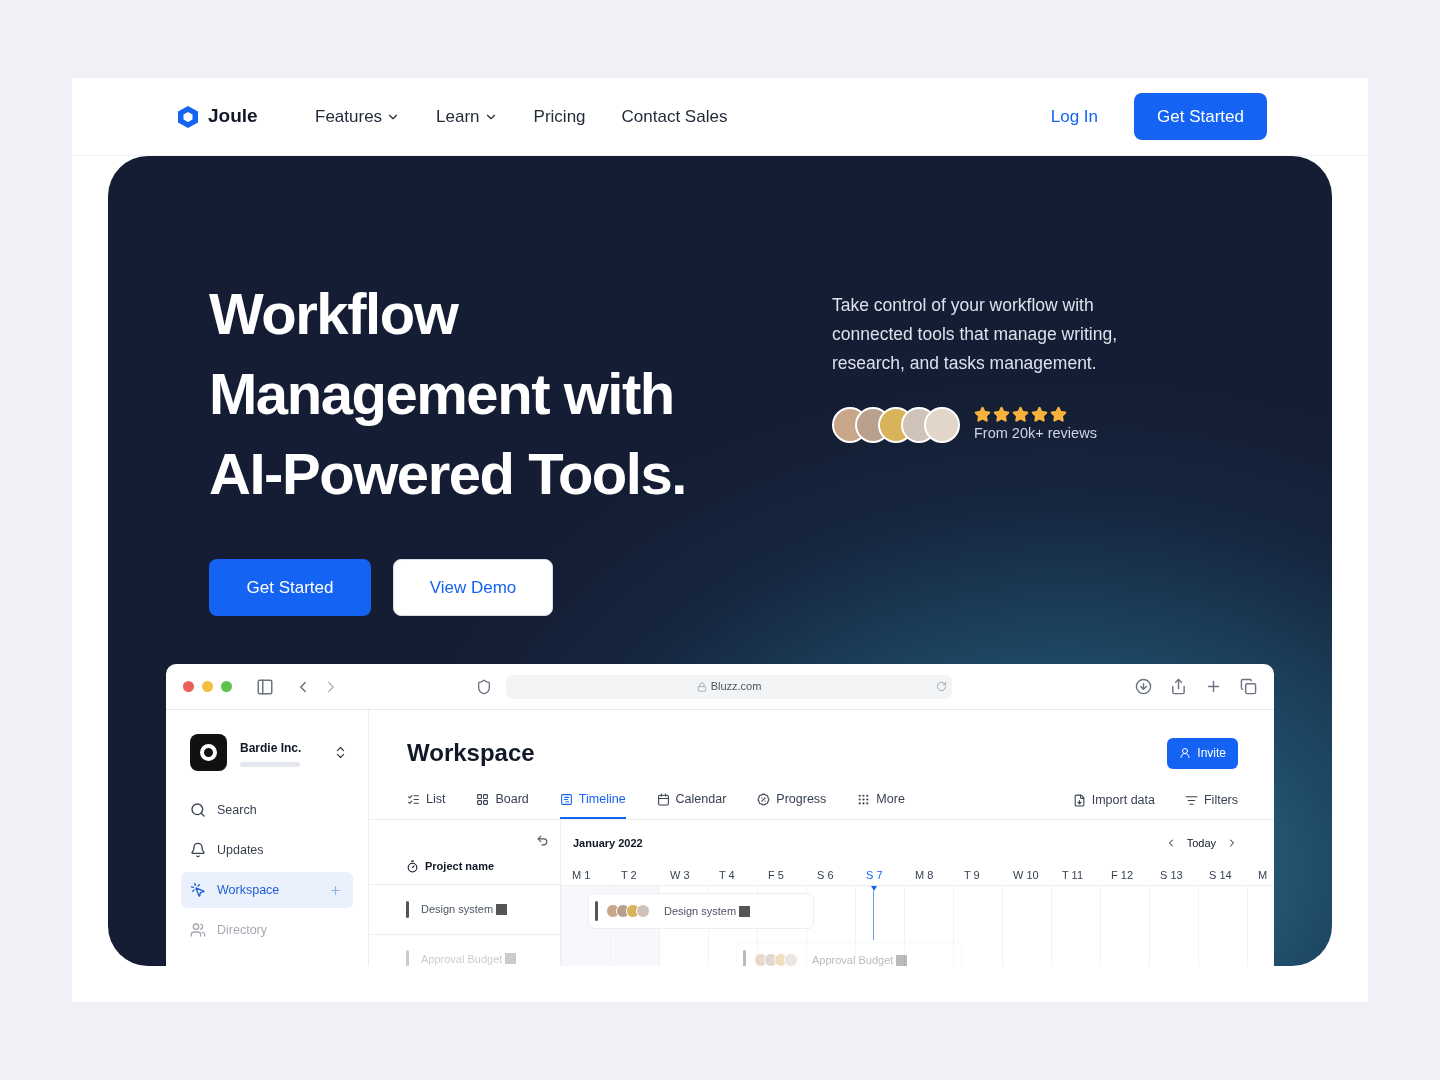 This screenshot has width=1440, height=1080. What do you see at coordinates (473, 587) in the screenshot?
I see `view-demo-button: View Demo` at bounding box center [473, 587].